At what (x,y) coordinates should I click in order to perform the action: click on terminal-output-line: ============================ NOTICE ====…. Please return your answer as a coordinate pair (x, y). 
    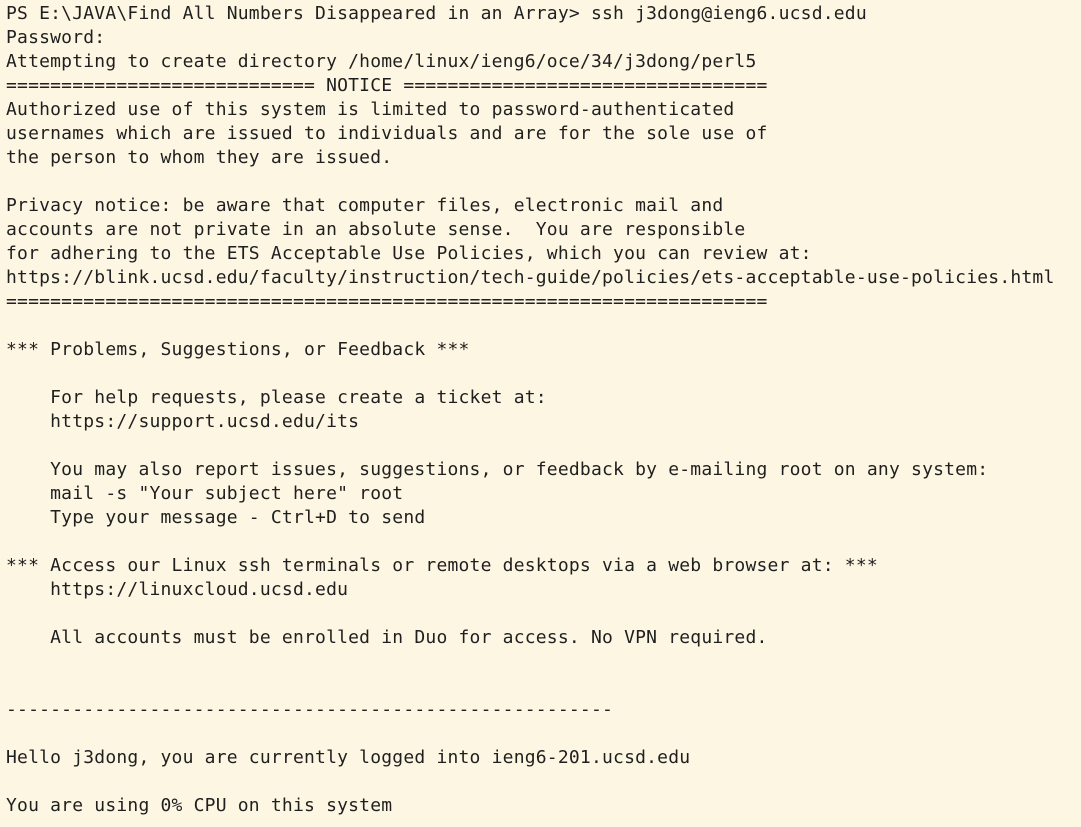
    Looking at the image, I should click on (387, 85).